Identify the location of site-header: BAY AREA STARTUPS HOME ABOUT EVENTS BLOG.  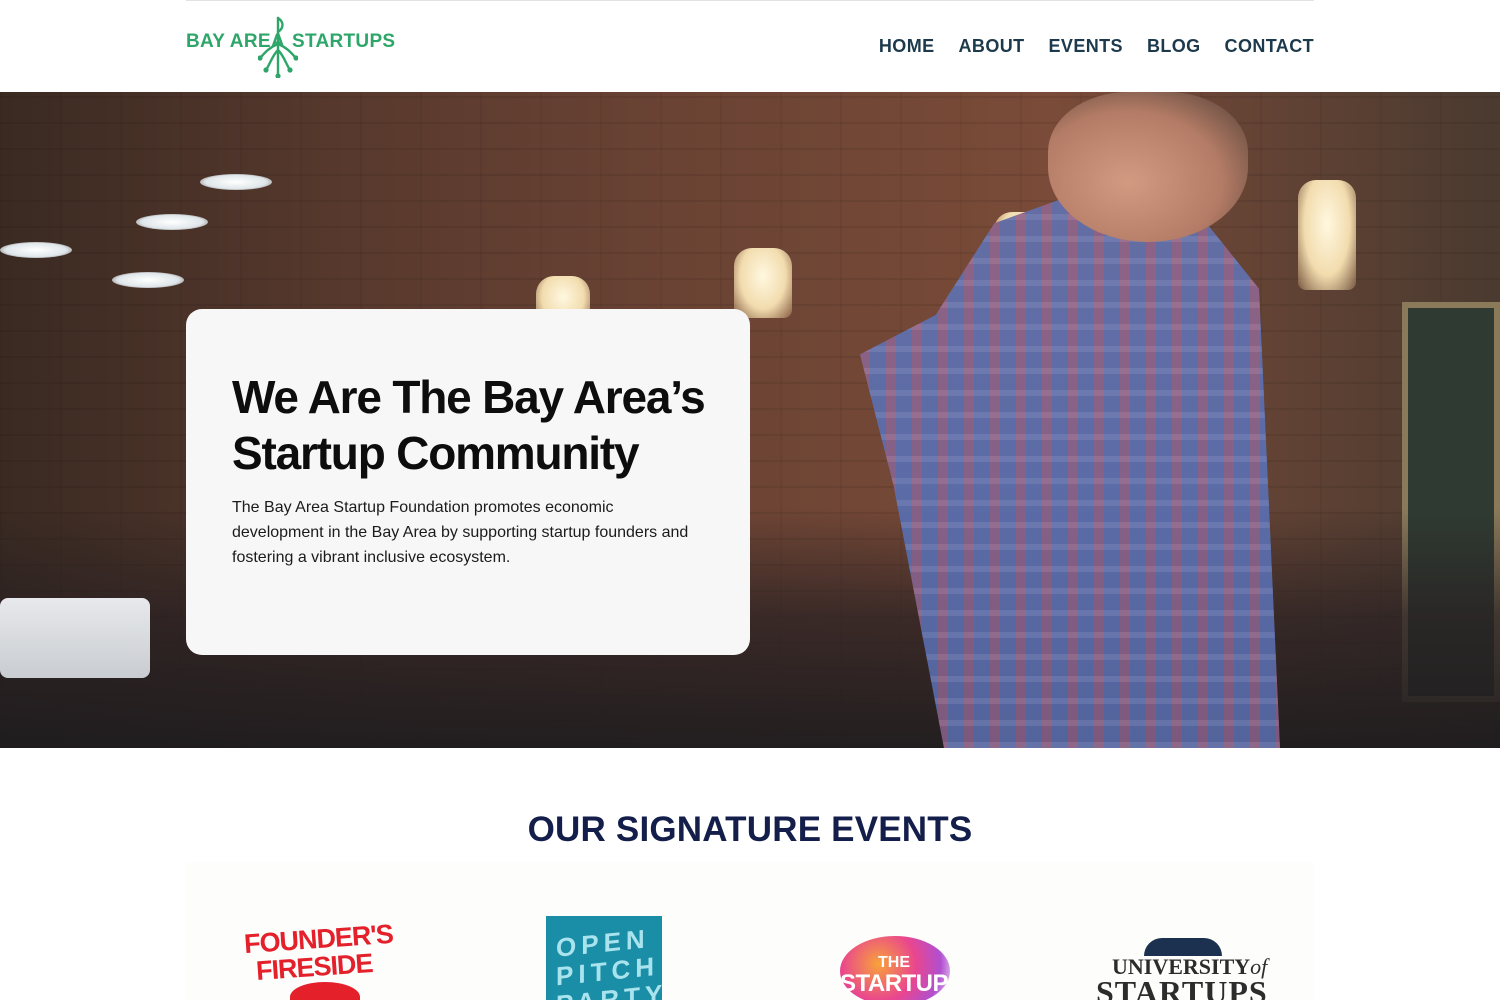
(750, 46).